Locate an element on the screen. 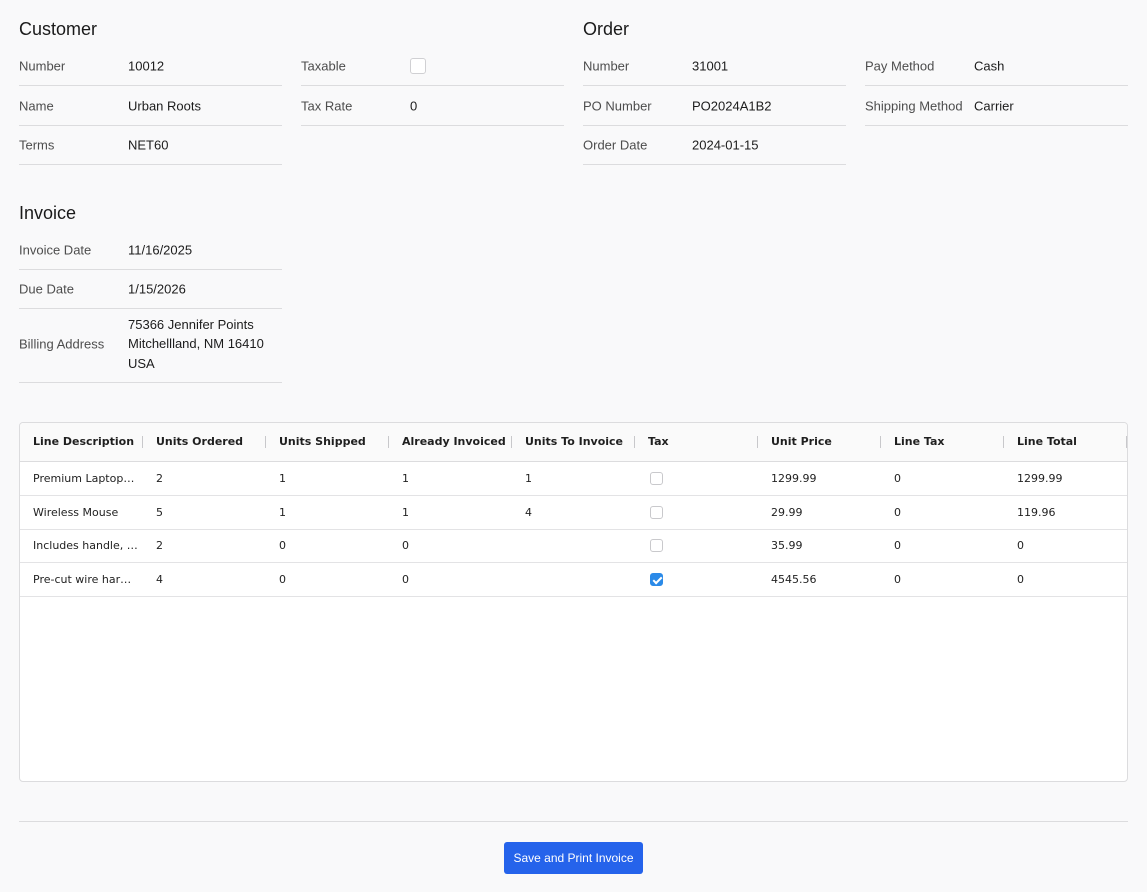  invoice-due-value: 1/15/2026 is located at coordinates (157, 288).